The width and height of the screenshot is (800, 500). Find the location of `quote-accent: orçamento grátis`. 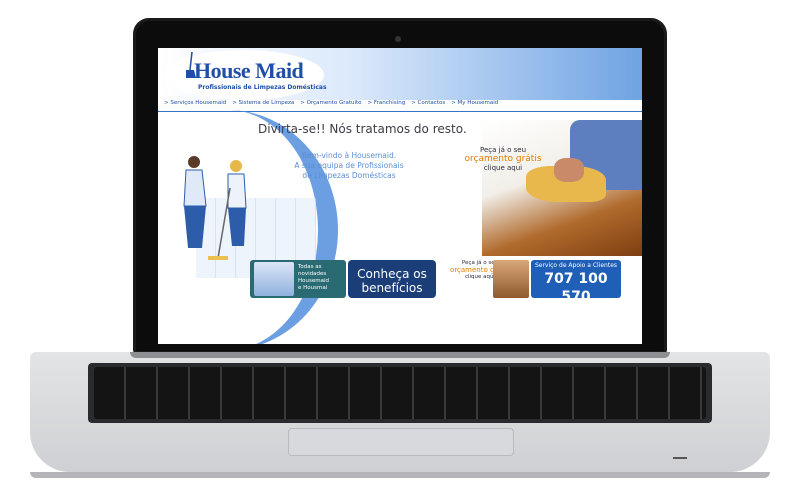

quote-accent: orçamento grátis is located at coordinates (503, 159).